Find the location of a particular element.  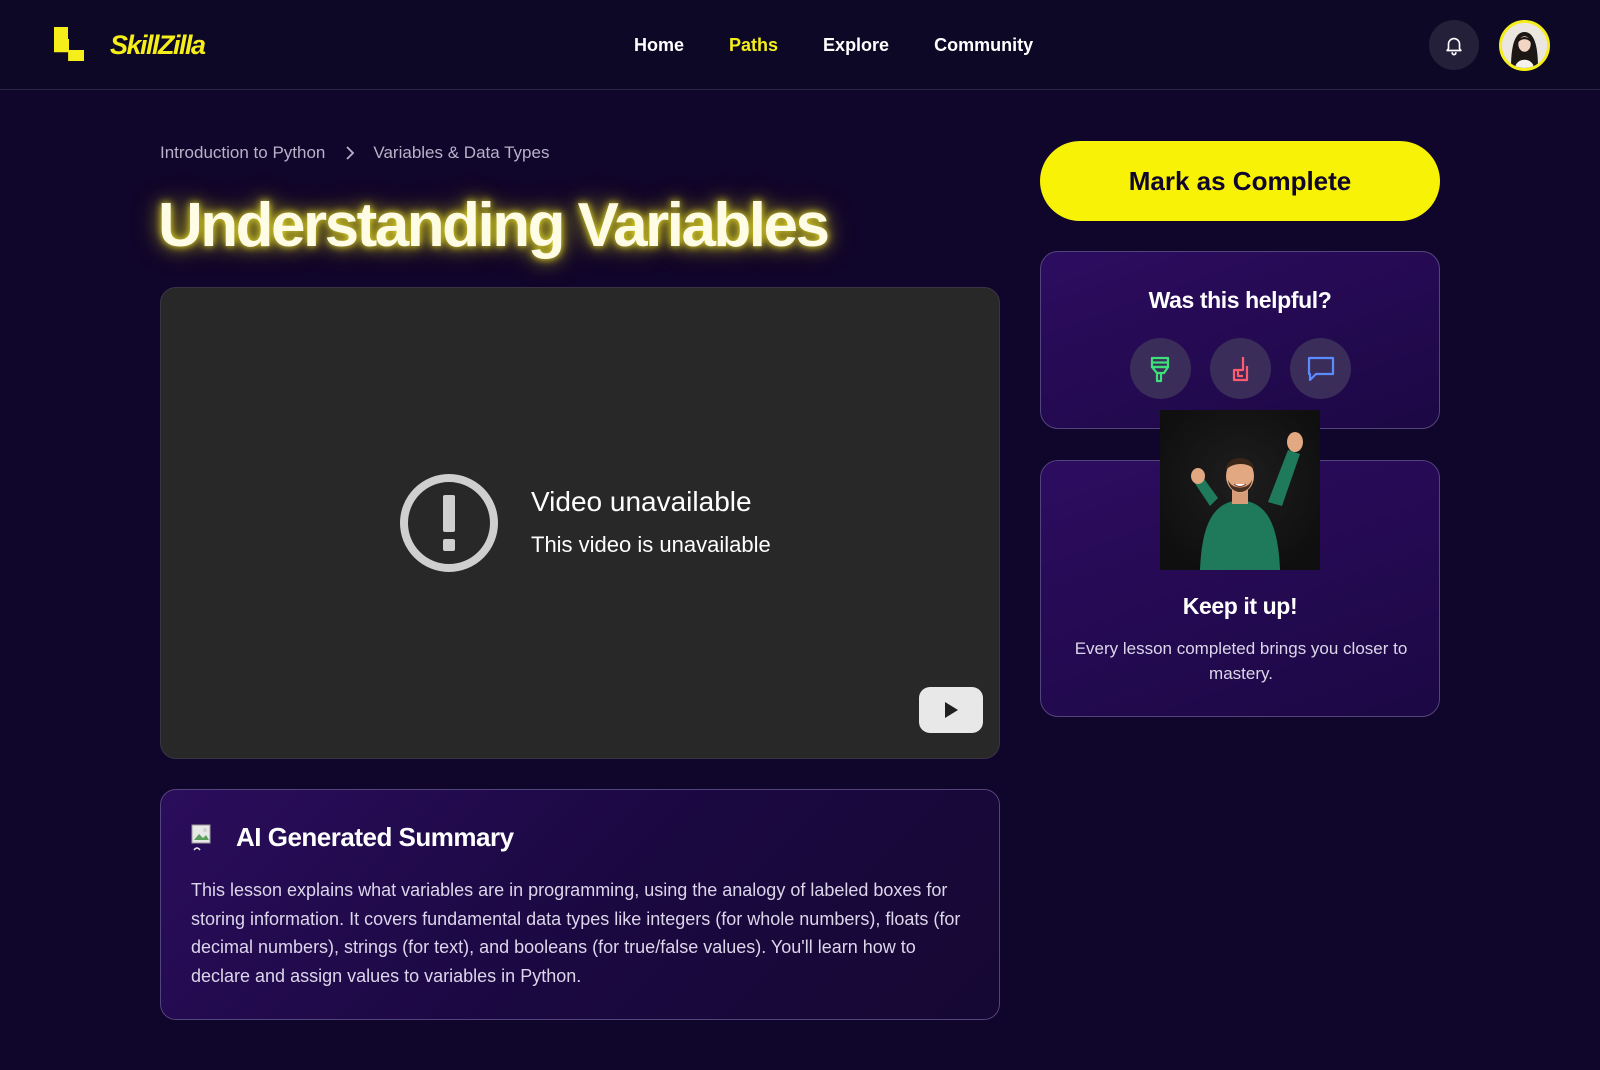

thumbs-up-button is located at coordinates (1160, 368).